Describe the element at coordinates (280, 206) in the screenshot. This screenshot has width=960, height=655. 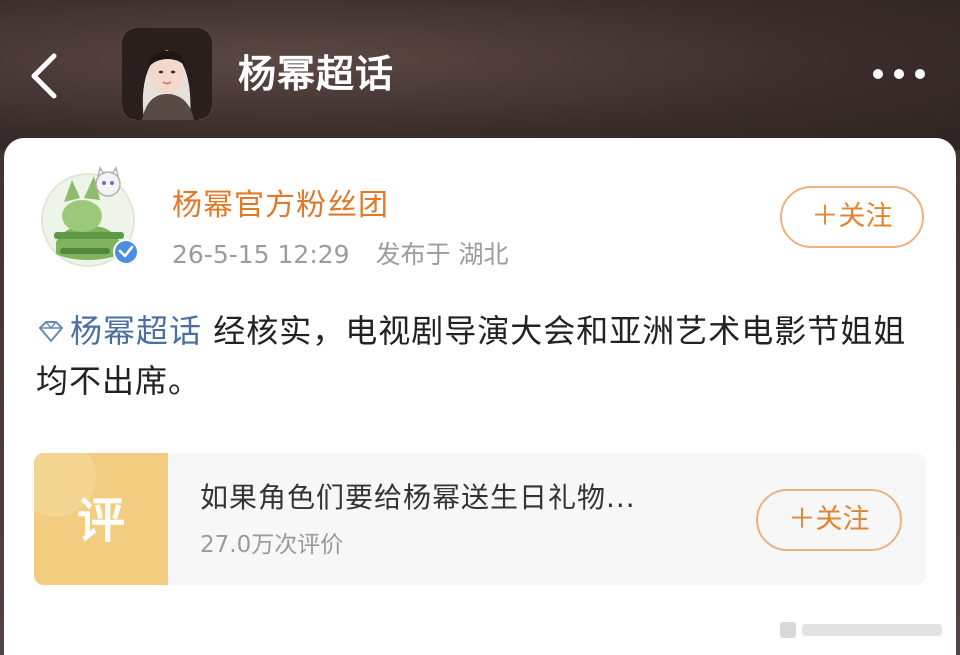
I see `author-name: 杨幂官方粉丝团` at that location.